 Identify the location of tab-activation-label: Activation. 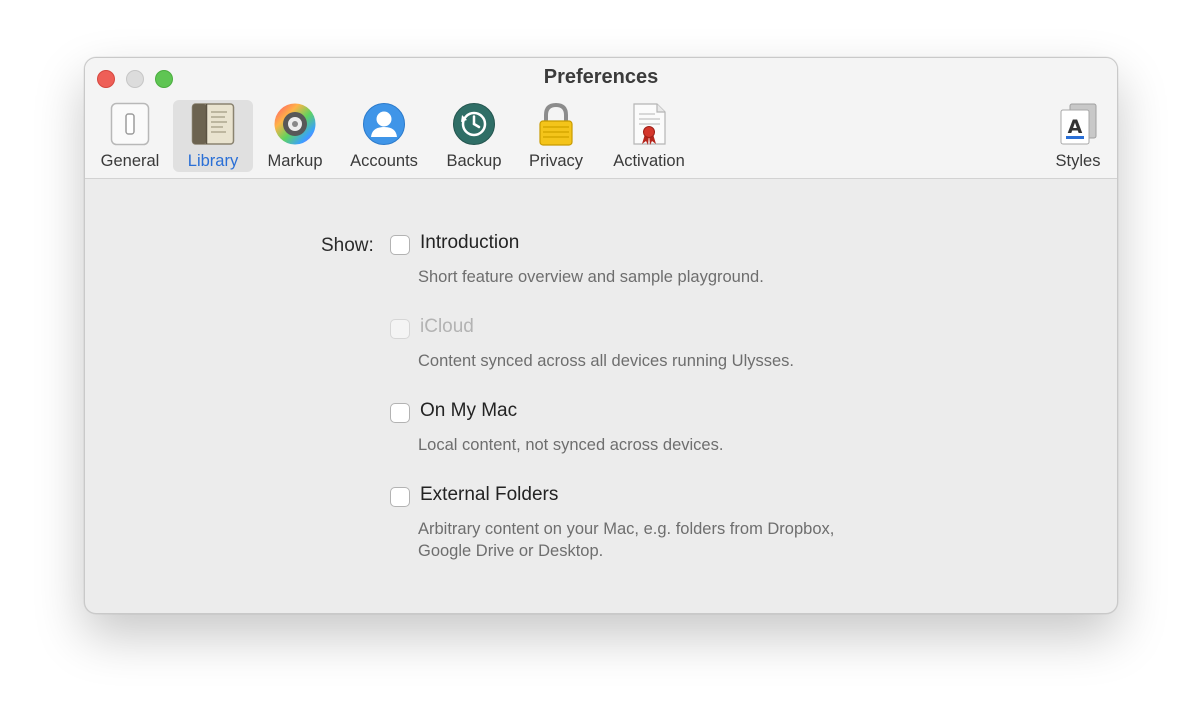
(649, 161).